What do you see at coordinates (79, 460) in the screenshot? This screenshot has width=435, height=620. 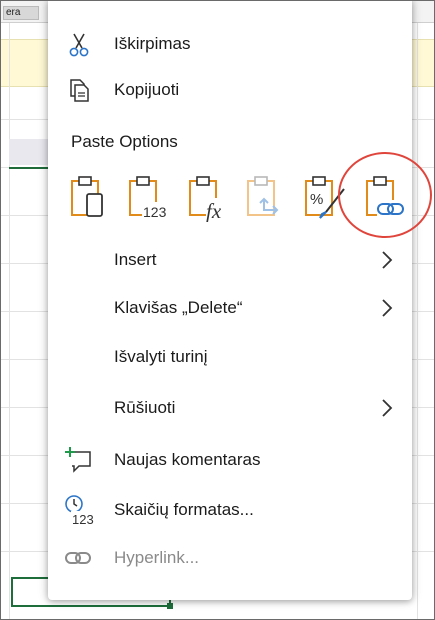 I see `new-comment-icon` at bounding box center [79, 460].